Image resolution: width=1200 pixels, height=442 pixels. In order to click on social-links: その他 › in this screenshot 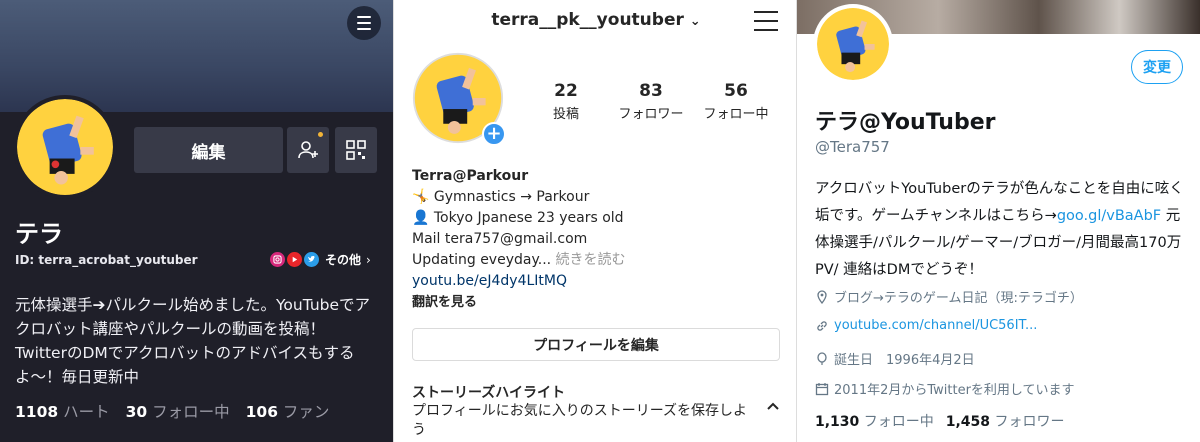, I will do `click(320, 259)`.